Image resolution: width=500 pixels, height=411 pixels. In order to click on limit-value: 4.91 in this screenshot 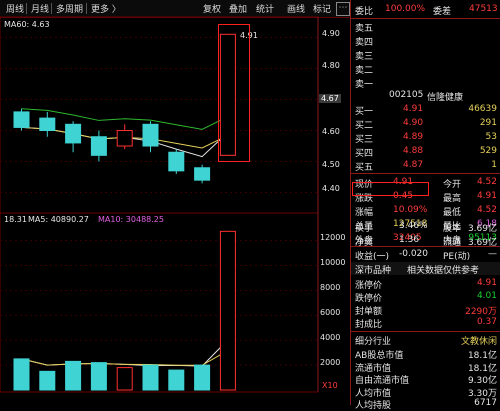, I will do `click(486, 283)`.